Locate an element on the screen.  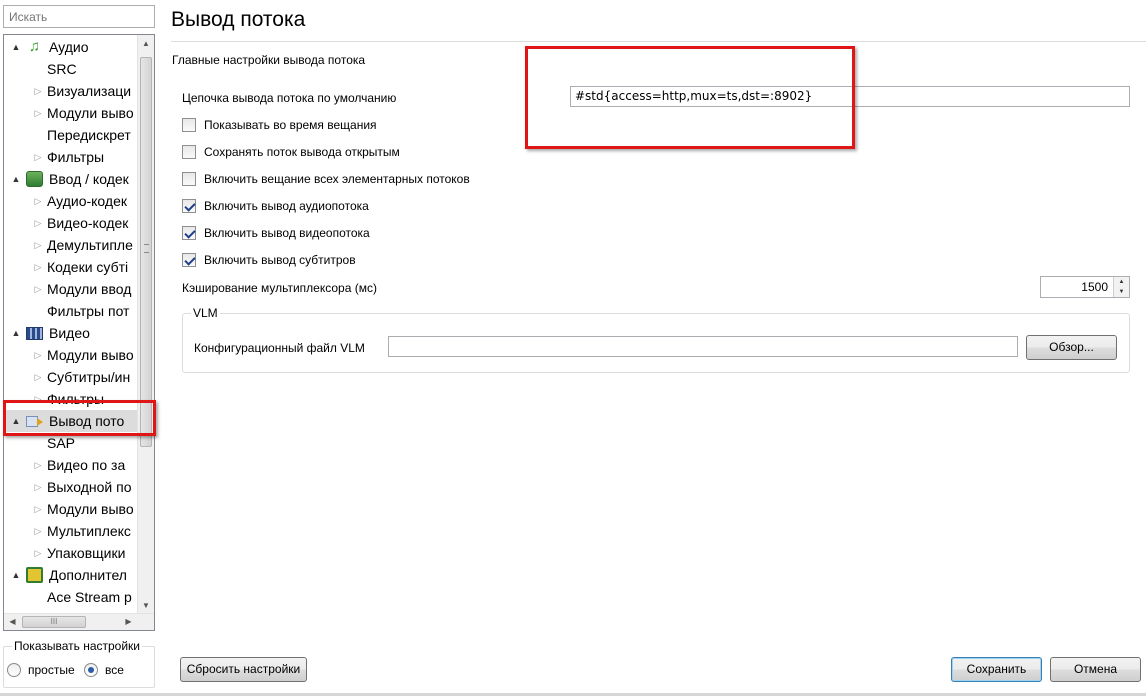
music-note-icon: ♫ is located at coordinates (34, 46).